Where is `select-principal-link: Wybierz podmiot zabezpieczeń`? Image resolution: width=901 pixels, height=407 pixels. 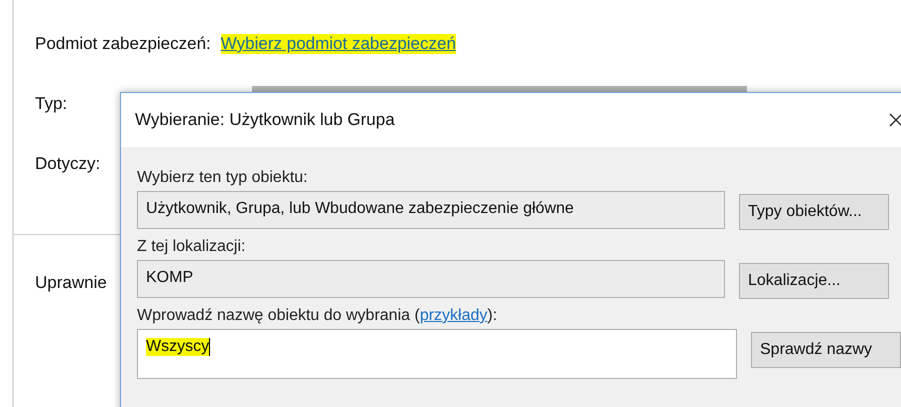 select-principal-link: Wybierz podmiot zabezpieczeń is located at coordinates (338, 44).